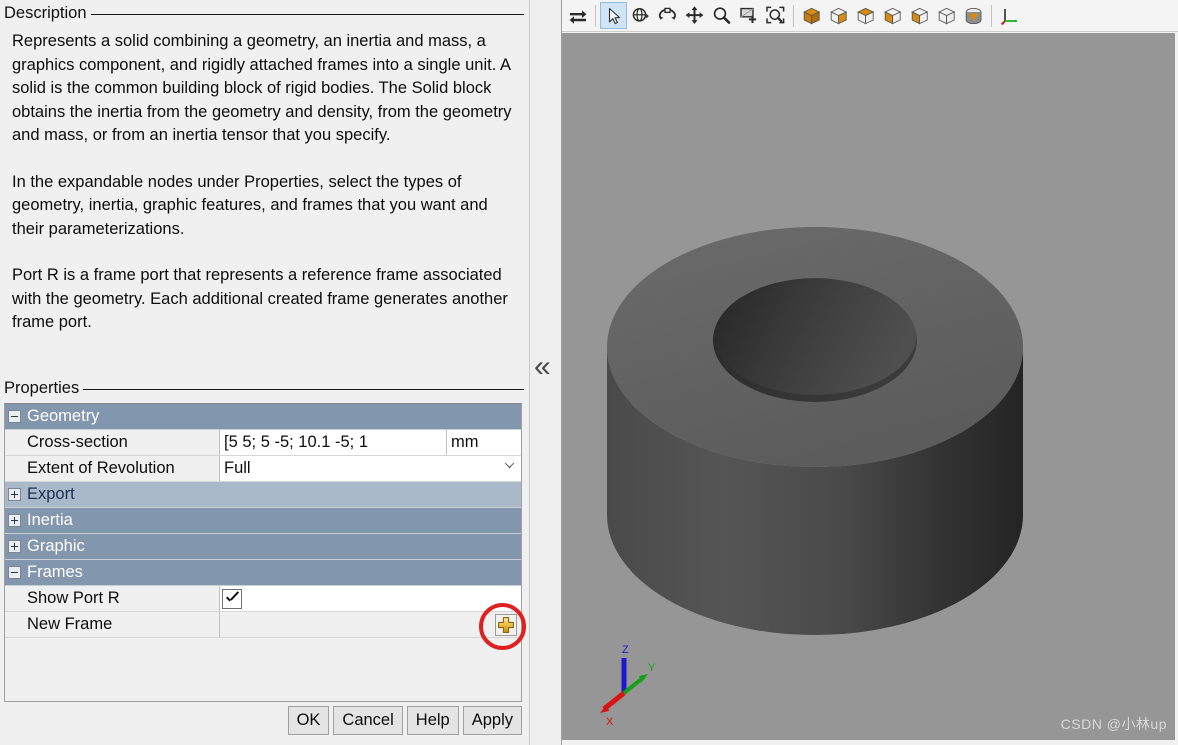  I want to click on zoom-window-icon, so click(748, 15).